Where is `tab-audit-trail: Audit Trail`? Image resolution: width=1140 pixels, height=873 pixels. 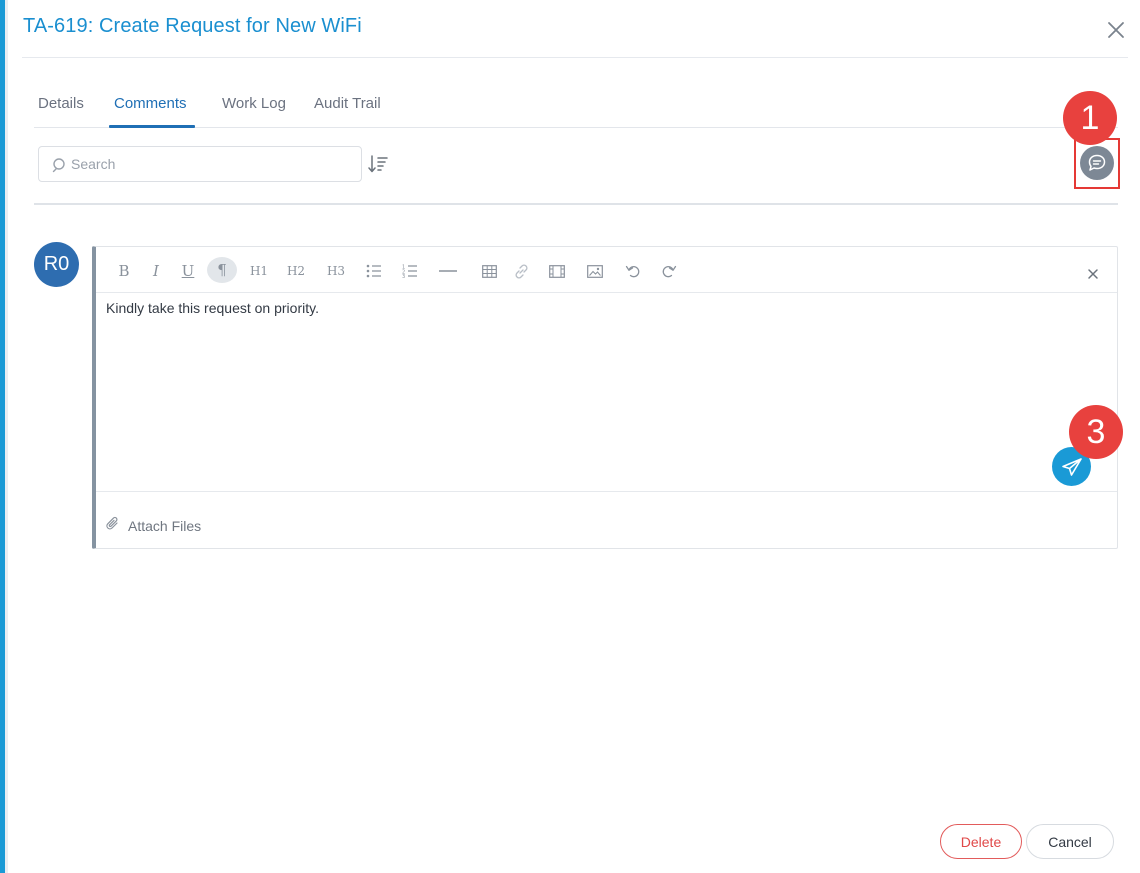
tab-audit-trail: Audit Trail is located at coordinates (347, 103).